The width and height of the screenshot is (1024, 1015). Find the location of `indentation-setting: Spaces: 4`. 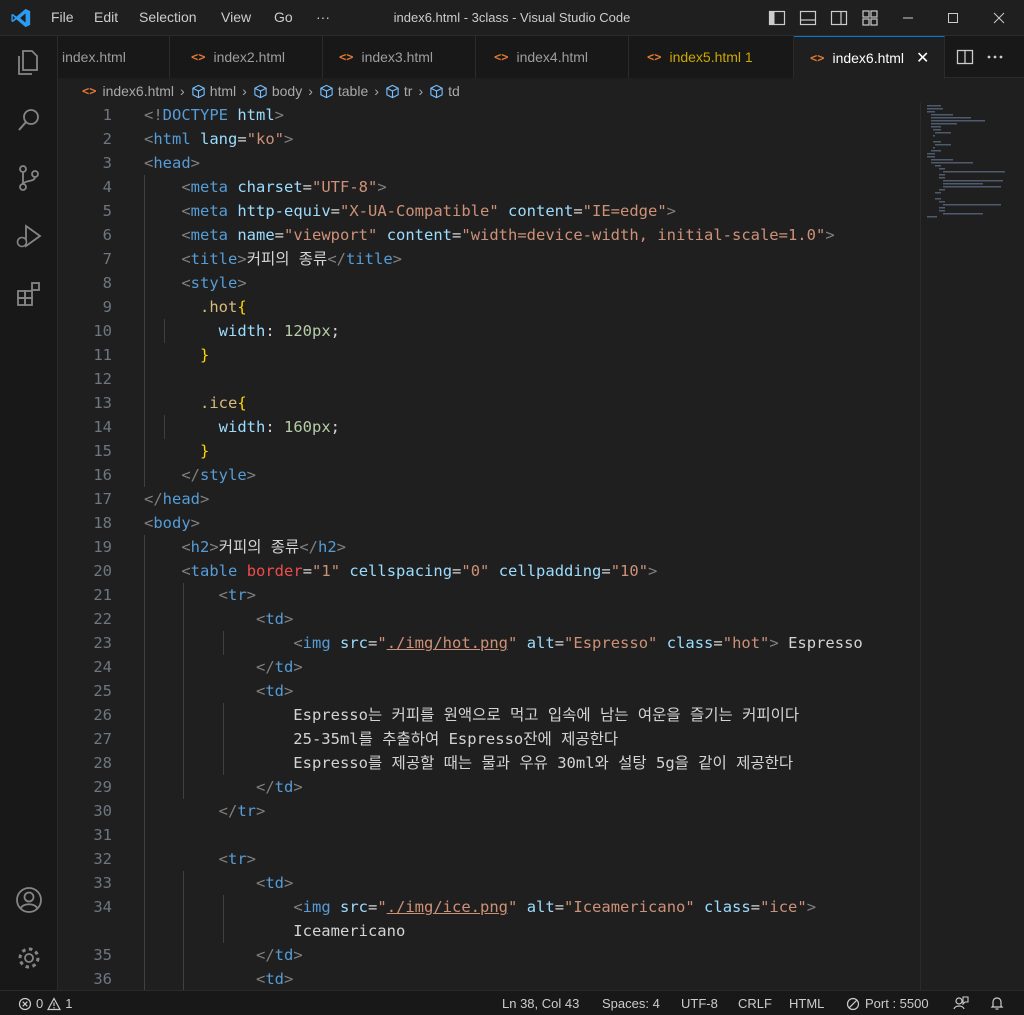

indentation-setting: Spaces: 4 is located at coordinates (631, 1003).